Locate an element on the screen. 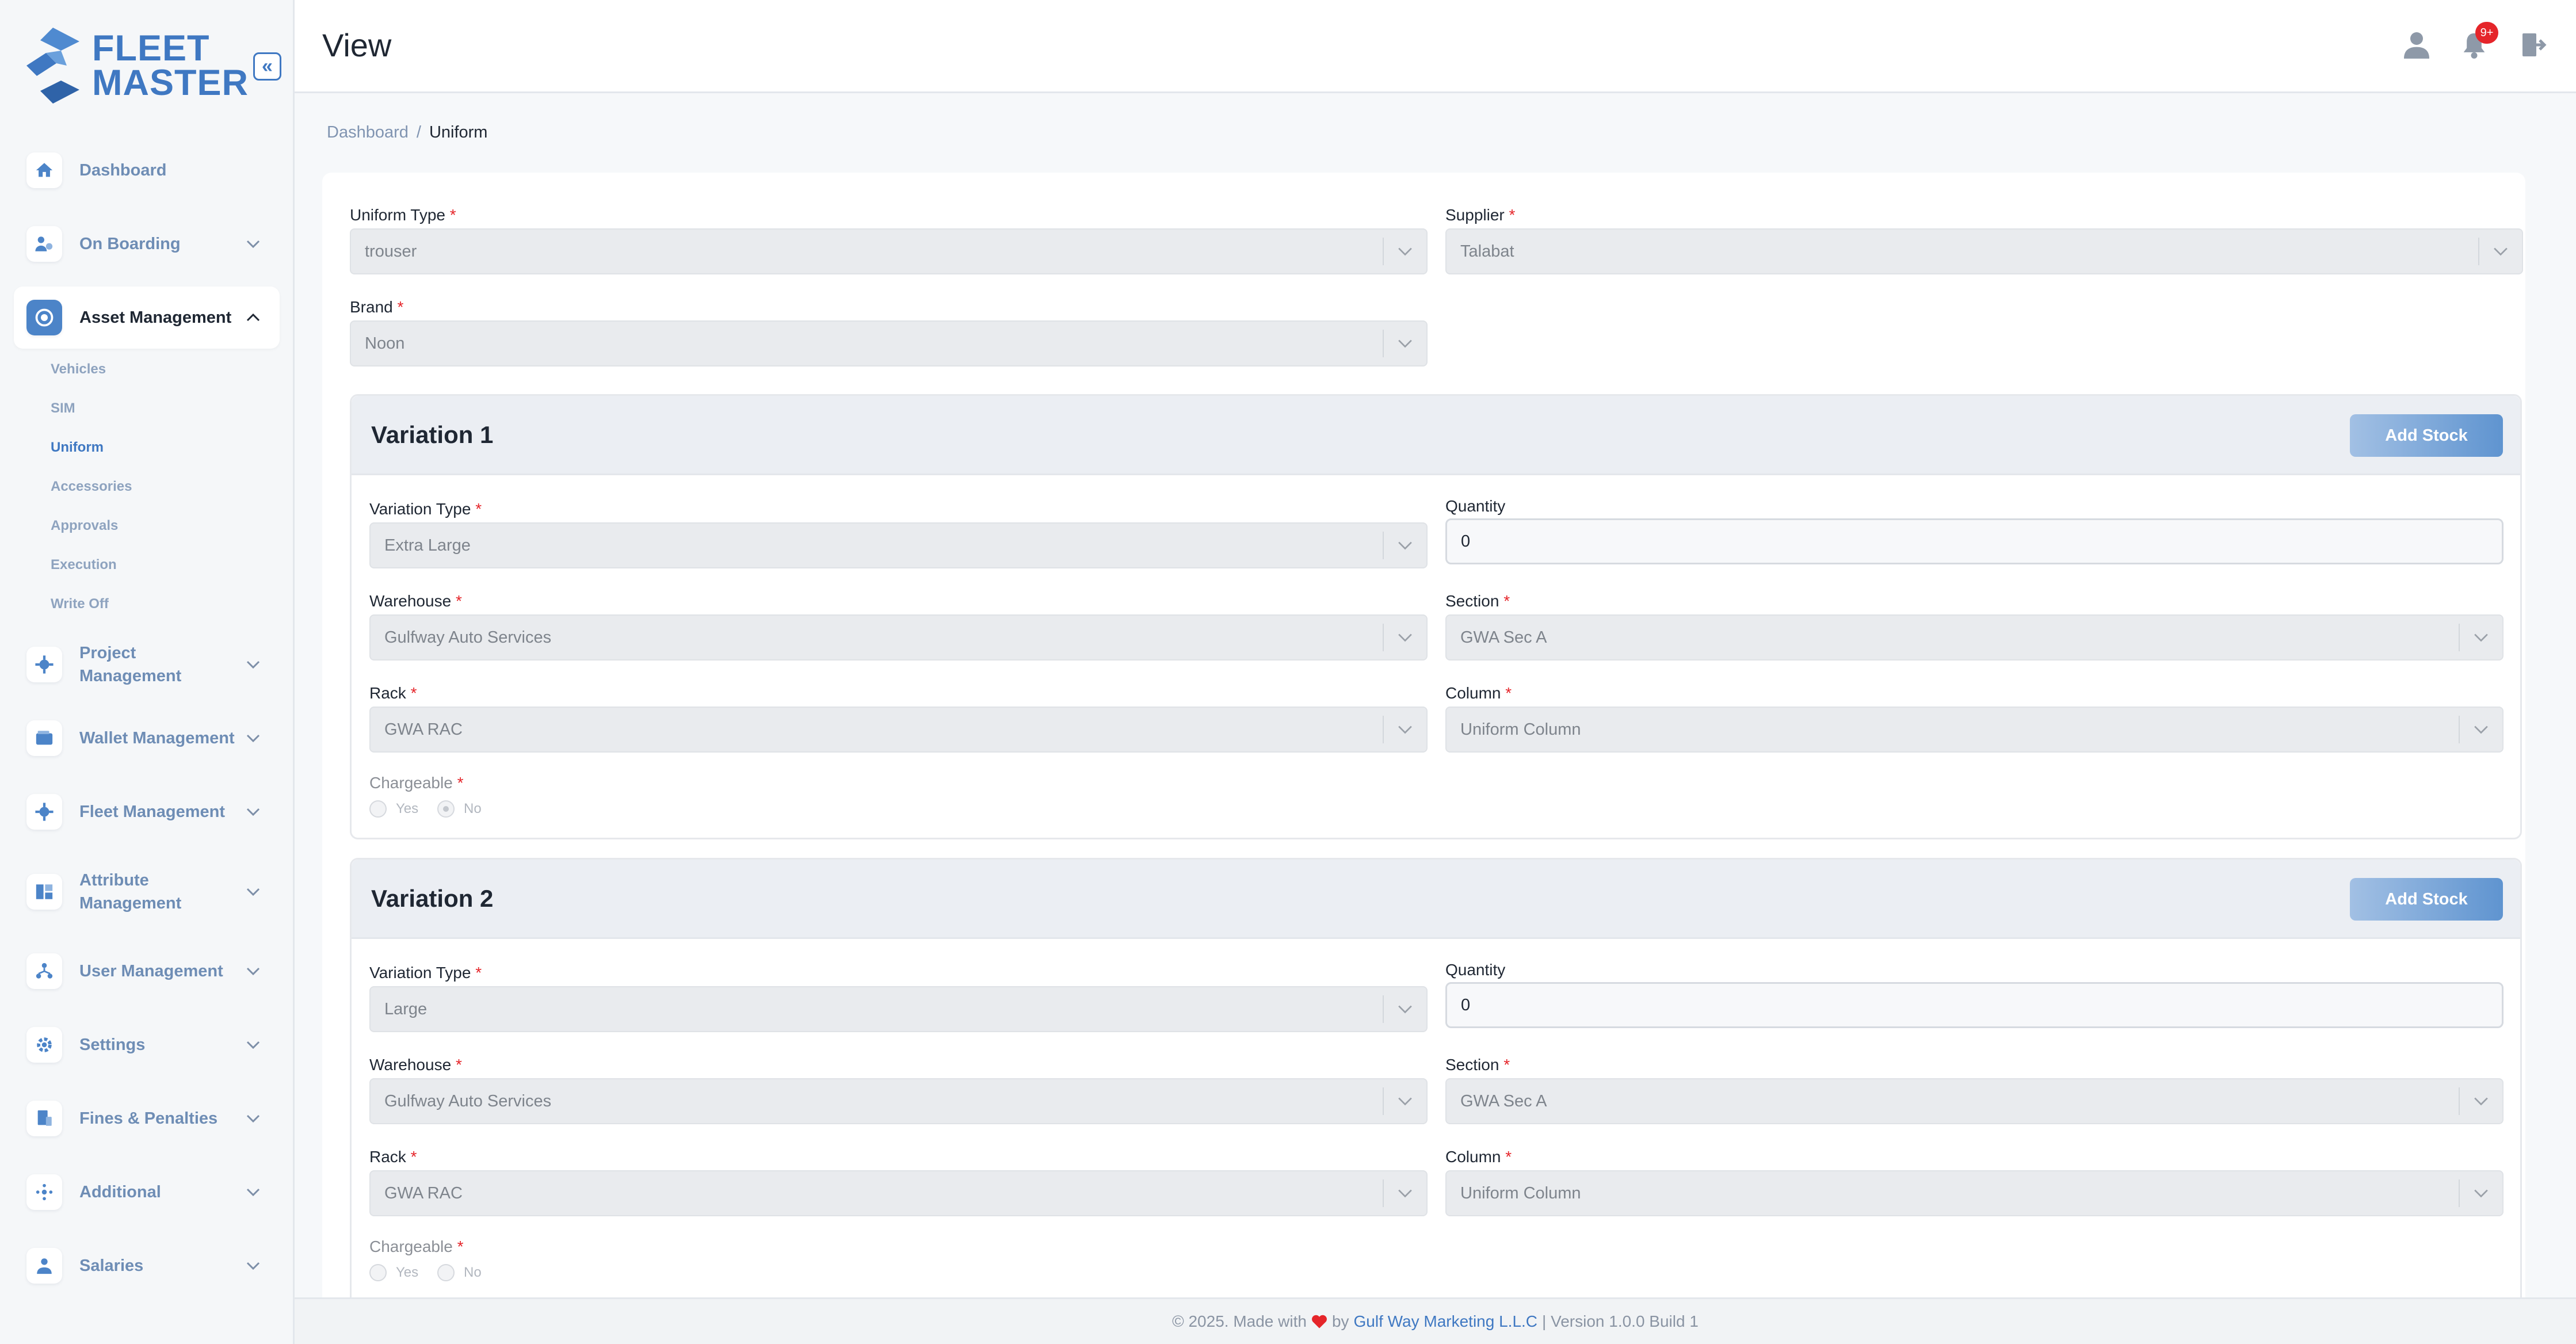 This screenshot has width=2576, height=1344. profile-icon is located at coordinates (2417, 45).